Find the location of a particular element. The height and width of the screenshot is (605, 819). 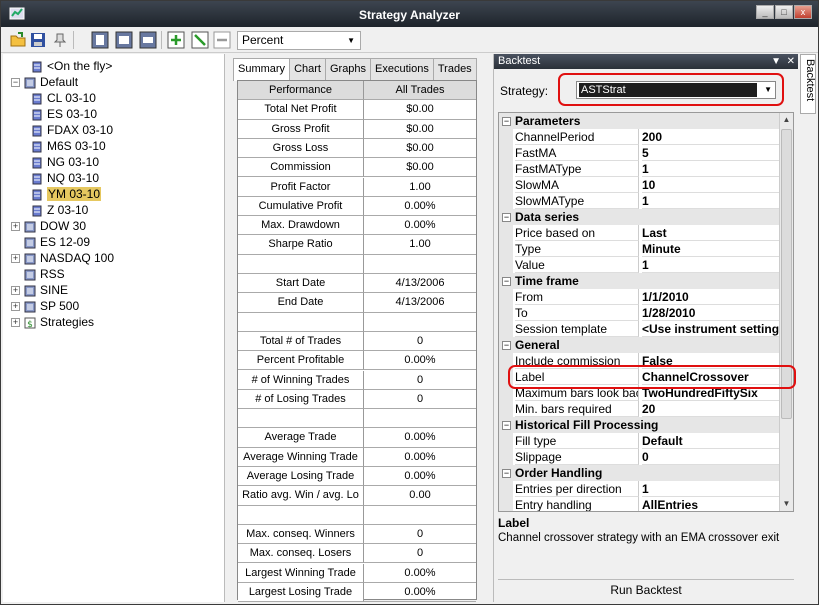

property-value: 10 is located at coordinates (710, 185).